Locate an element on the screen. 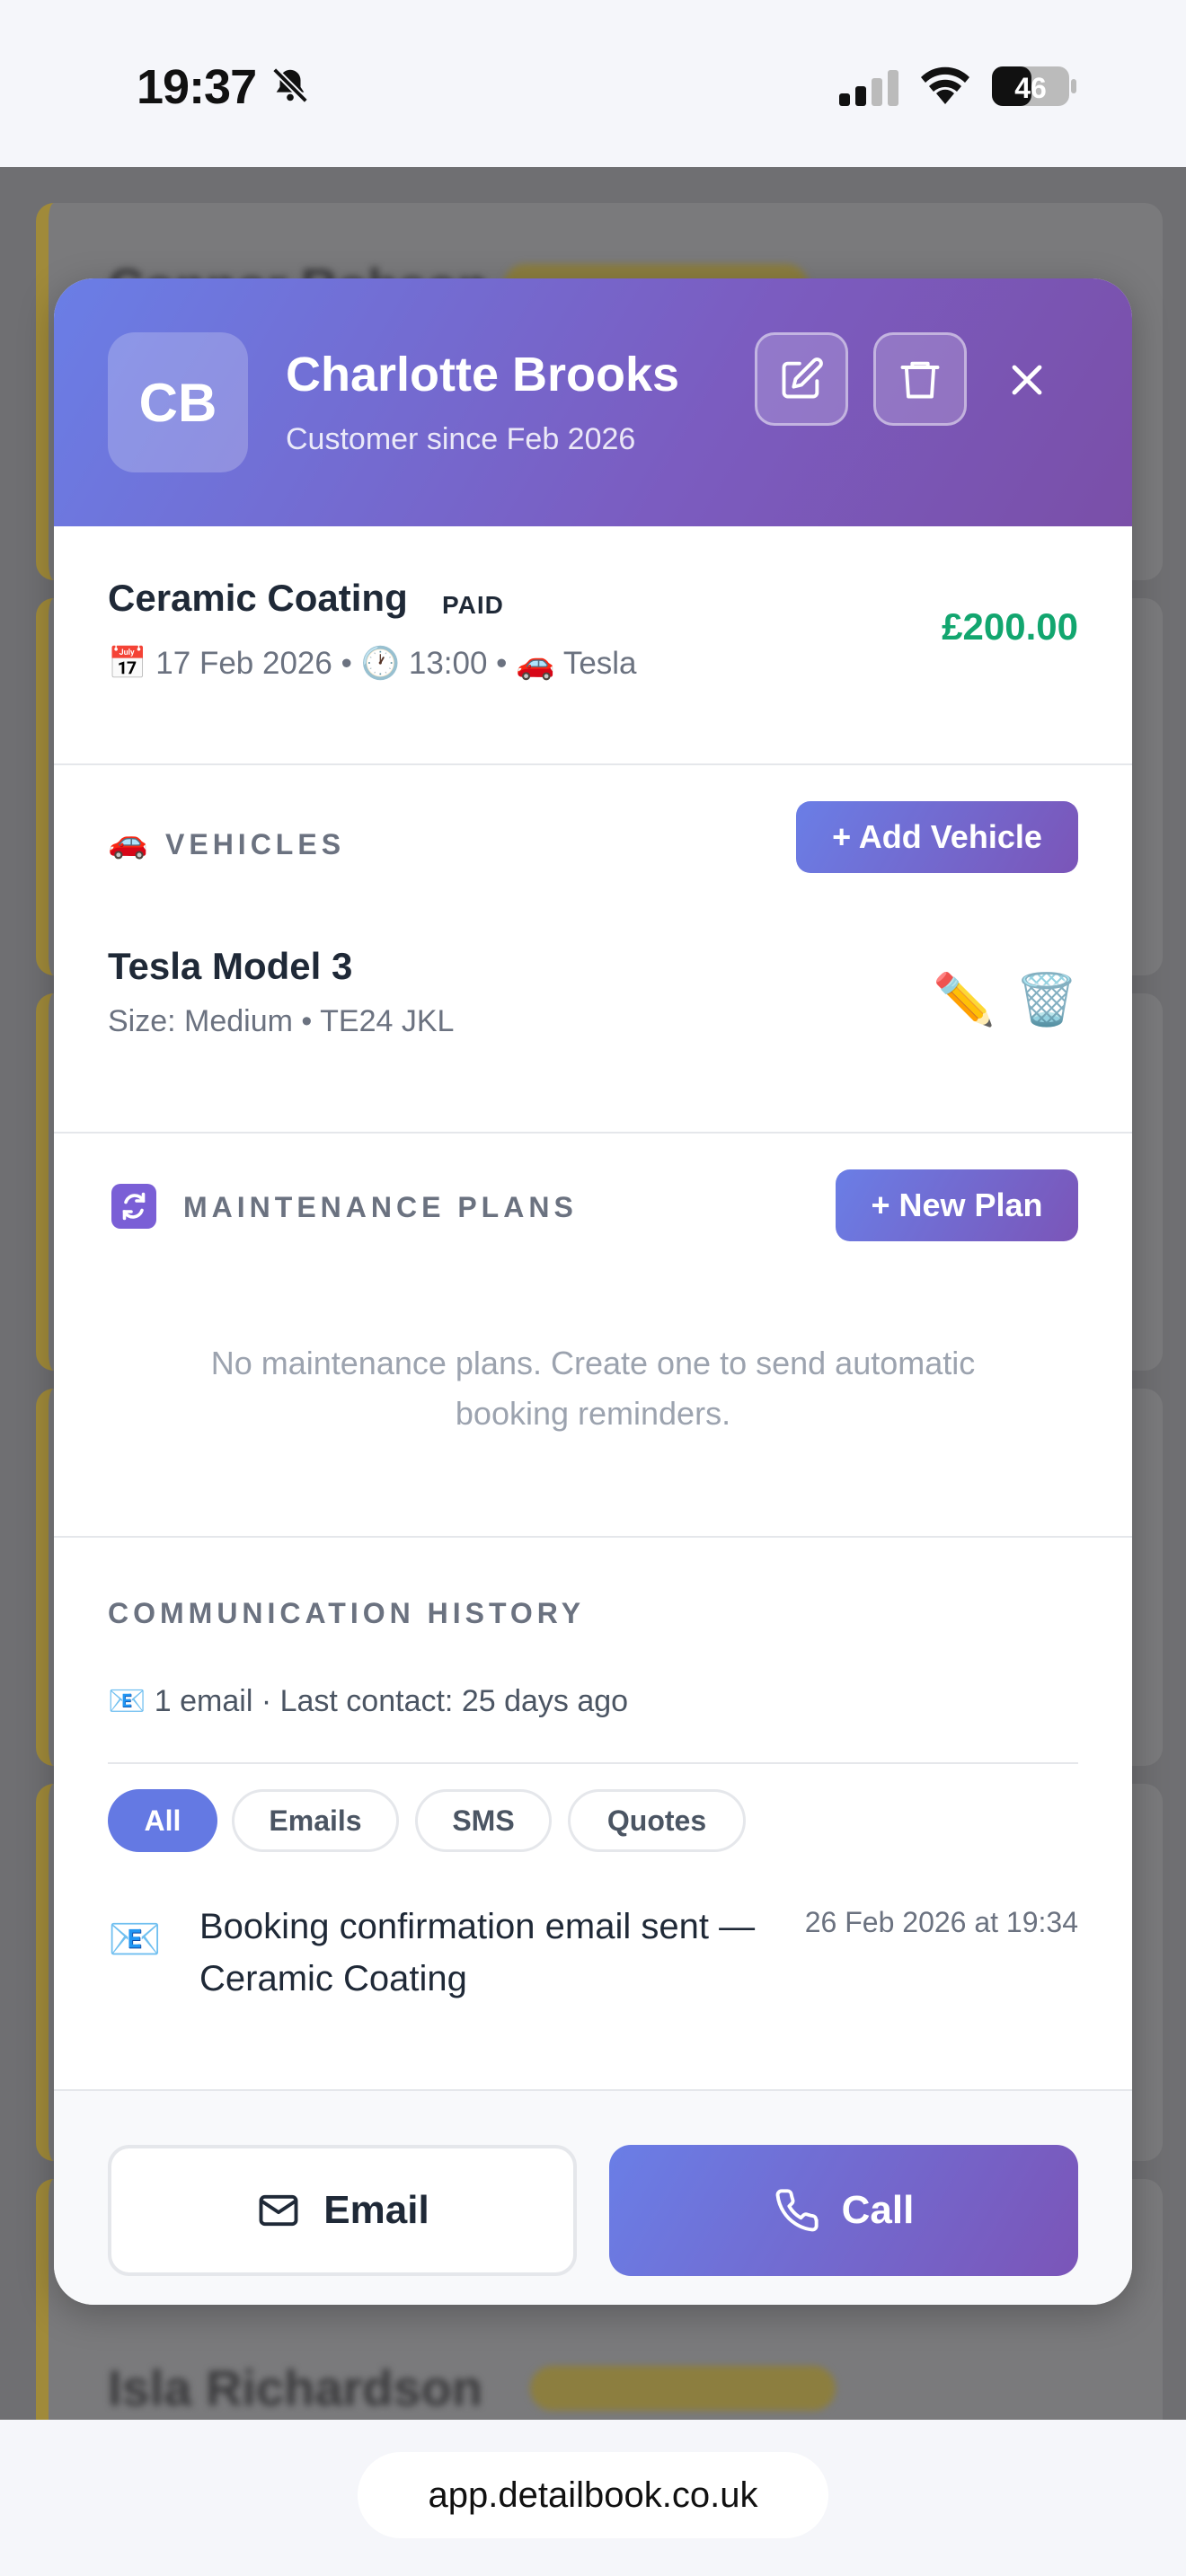 The width and height of the screenshot is (1186, 2576). refresh-icon is located at coordinates (133, 1206).